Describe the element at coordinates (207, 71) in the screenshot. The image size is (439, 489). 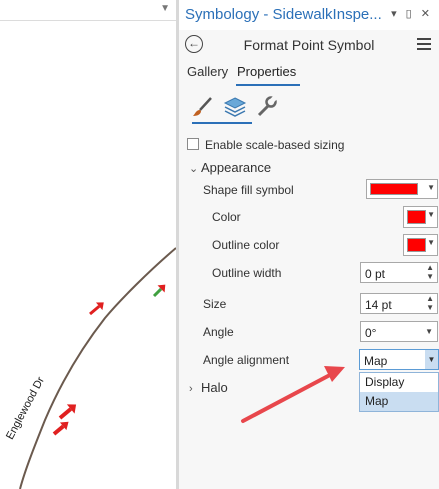
I see `tab-gallery: Gallery` at that location.